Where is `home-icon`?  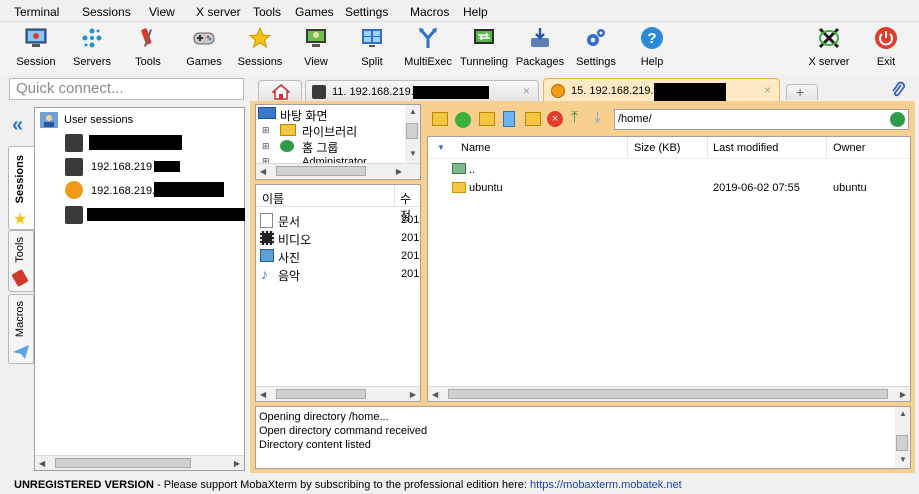 home-icon is located at coordinates (281, 92).